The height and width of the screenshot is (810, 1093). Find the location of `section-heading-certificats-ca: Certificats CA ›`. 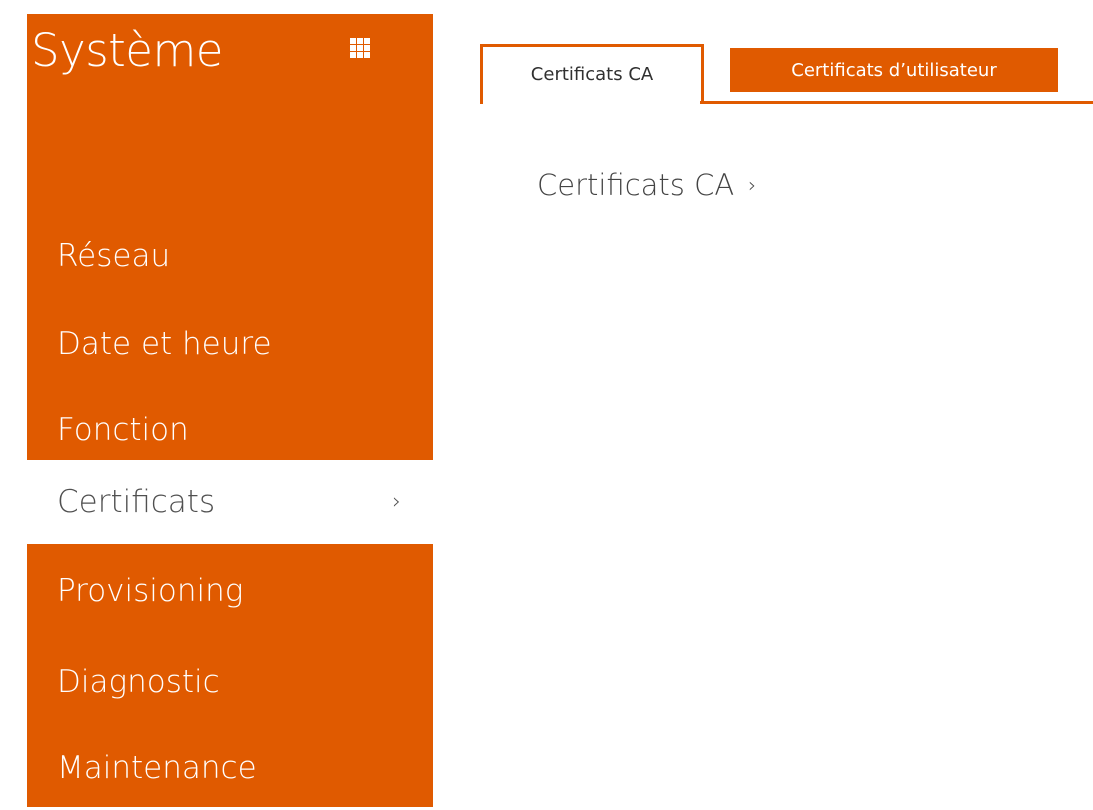

section-heading-certificats-ca: Certificats CA › is located at coordinates (646, 185).